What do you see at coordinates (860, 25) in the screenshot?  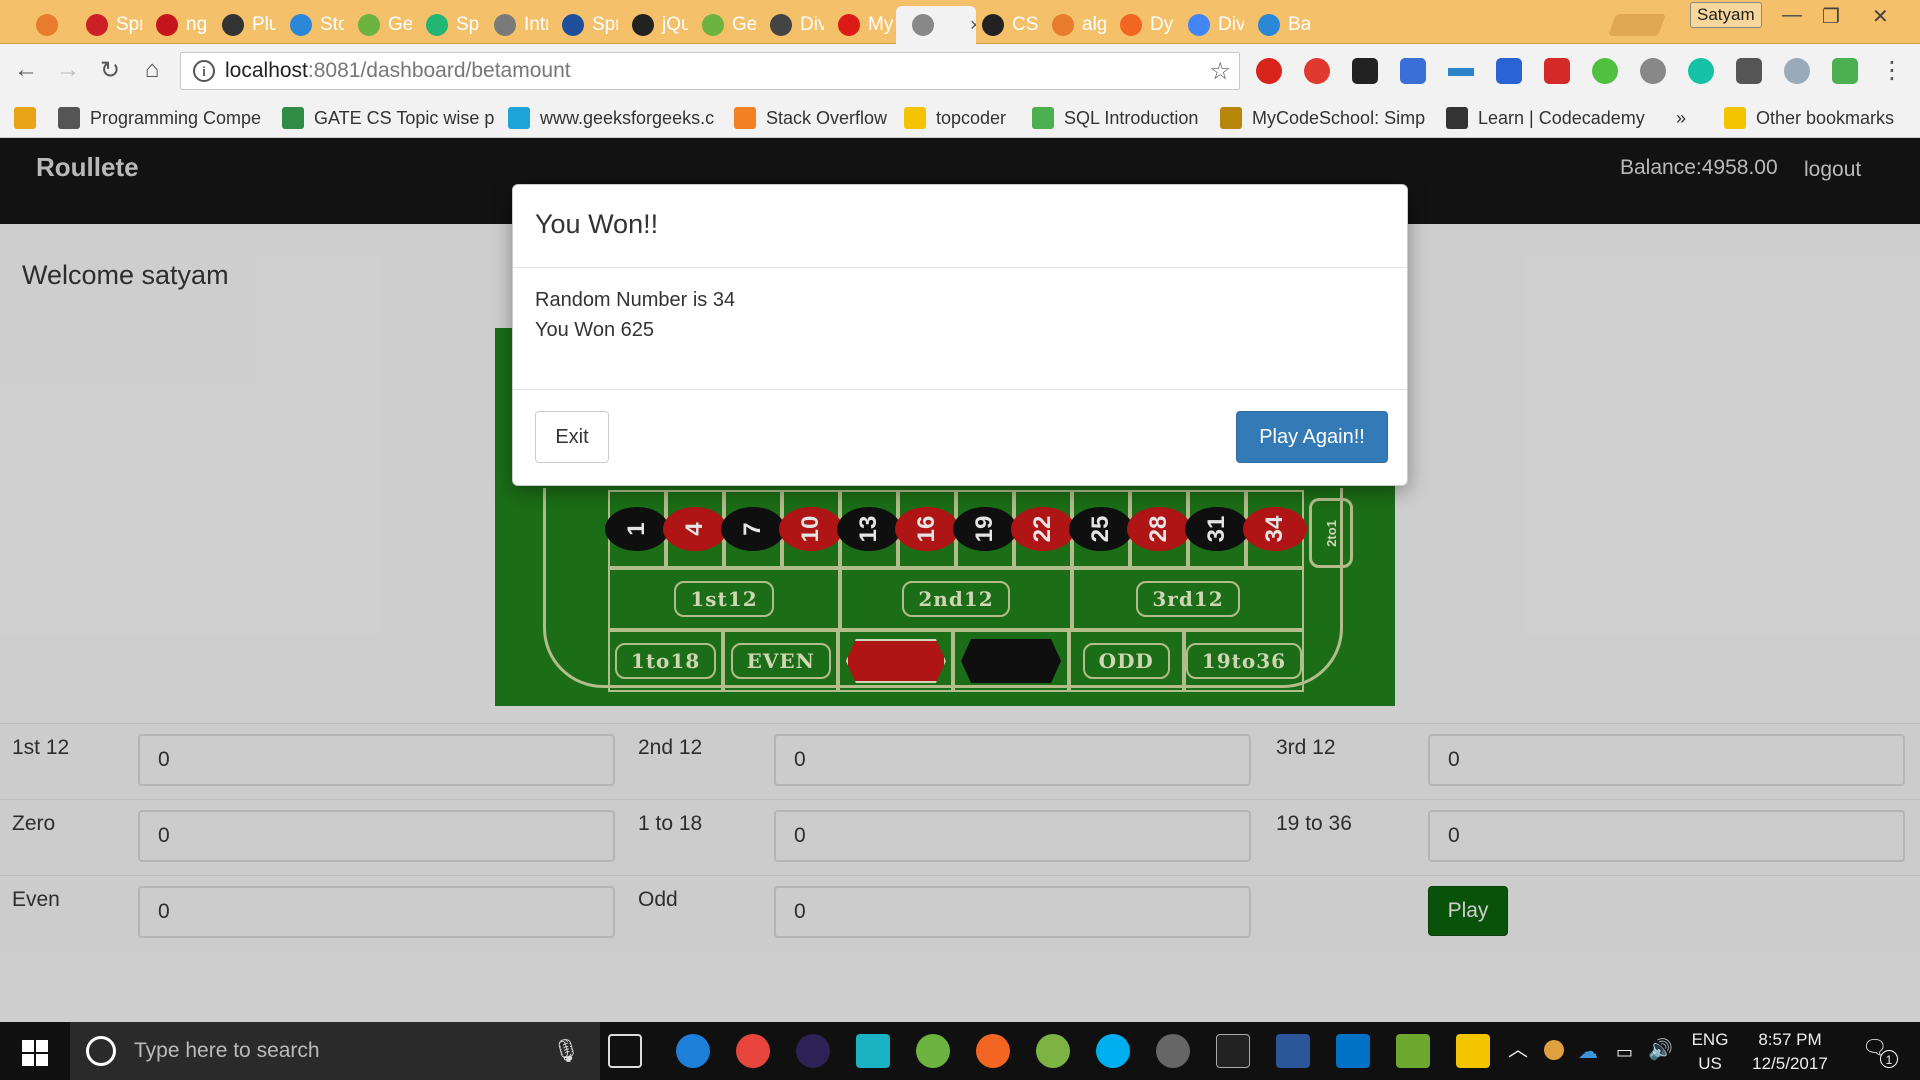 I see `tab-12: My` at bounding box center [860, 25].